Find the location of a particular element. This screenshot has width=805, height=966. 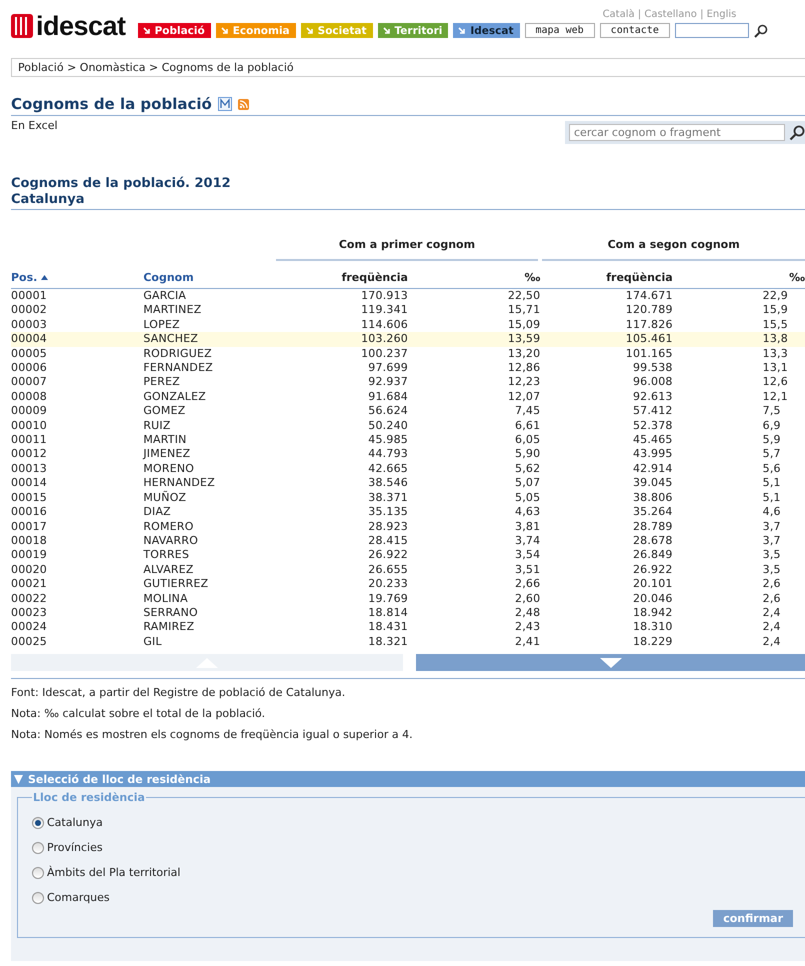

table-cell-text: 5,90 is located at coordinates (527, 454).